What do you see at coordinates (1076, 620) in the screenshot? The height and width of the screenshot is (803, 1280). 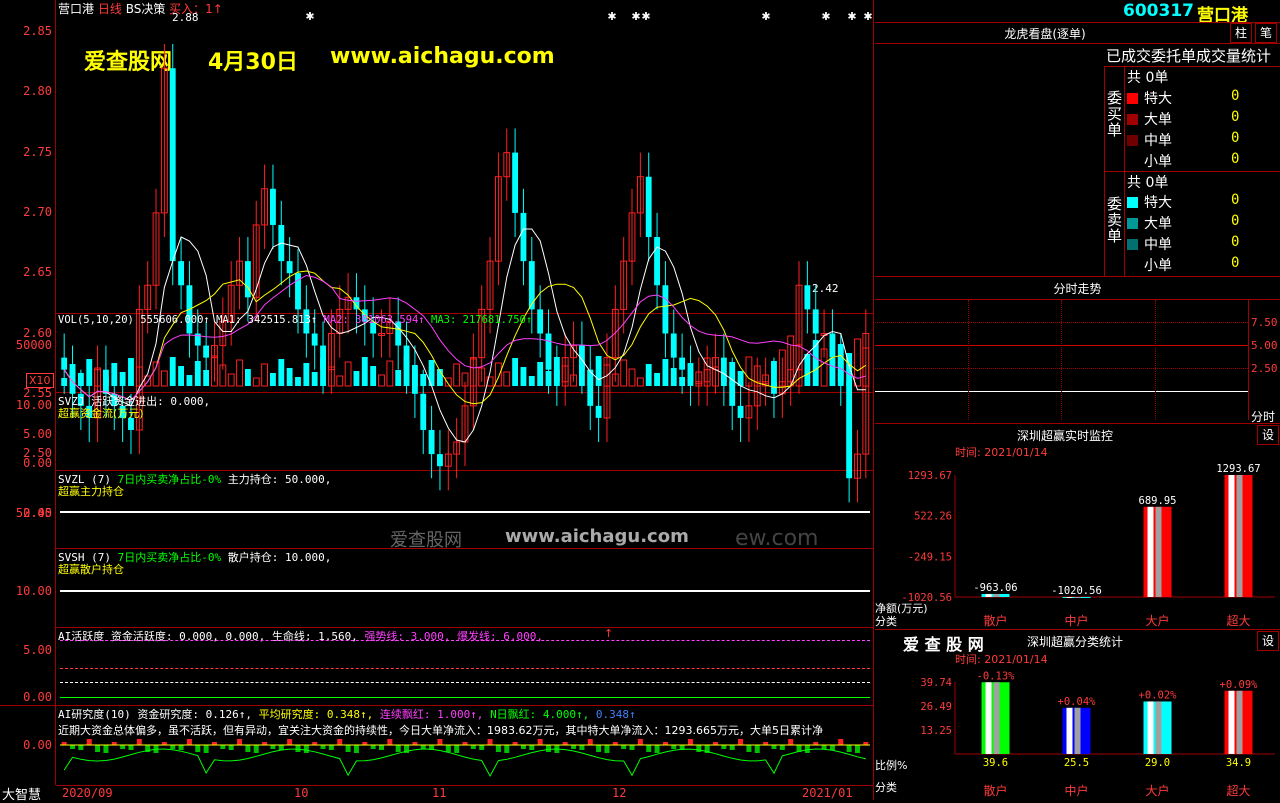 I see `category-label: 中户` at bounding box center [1076, 620].